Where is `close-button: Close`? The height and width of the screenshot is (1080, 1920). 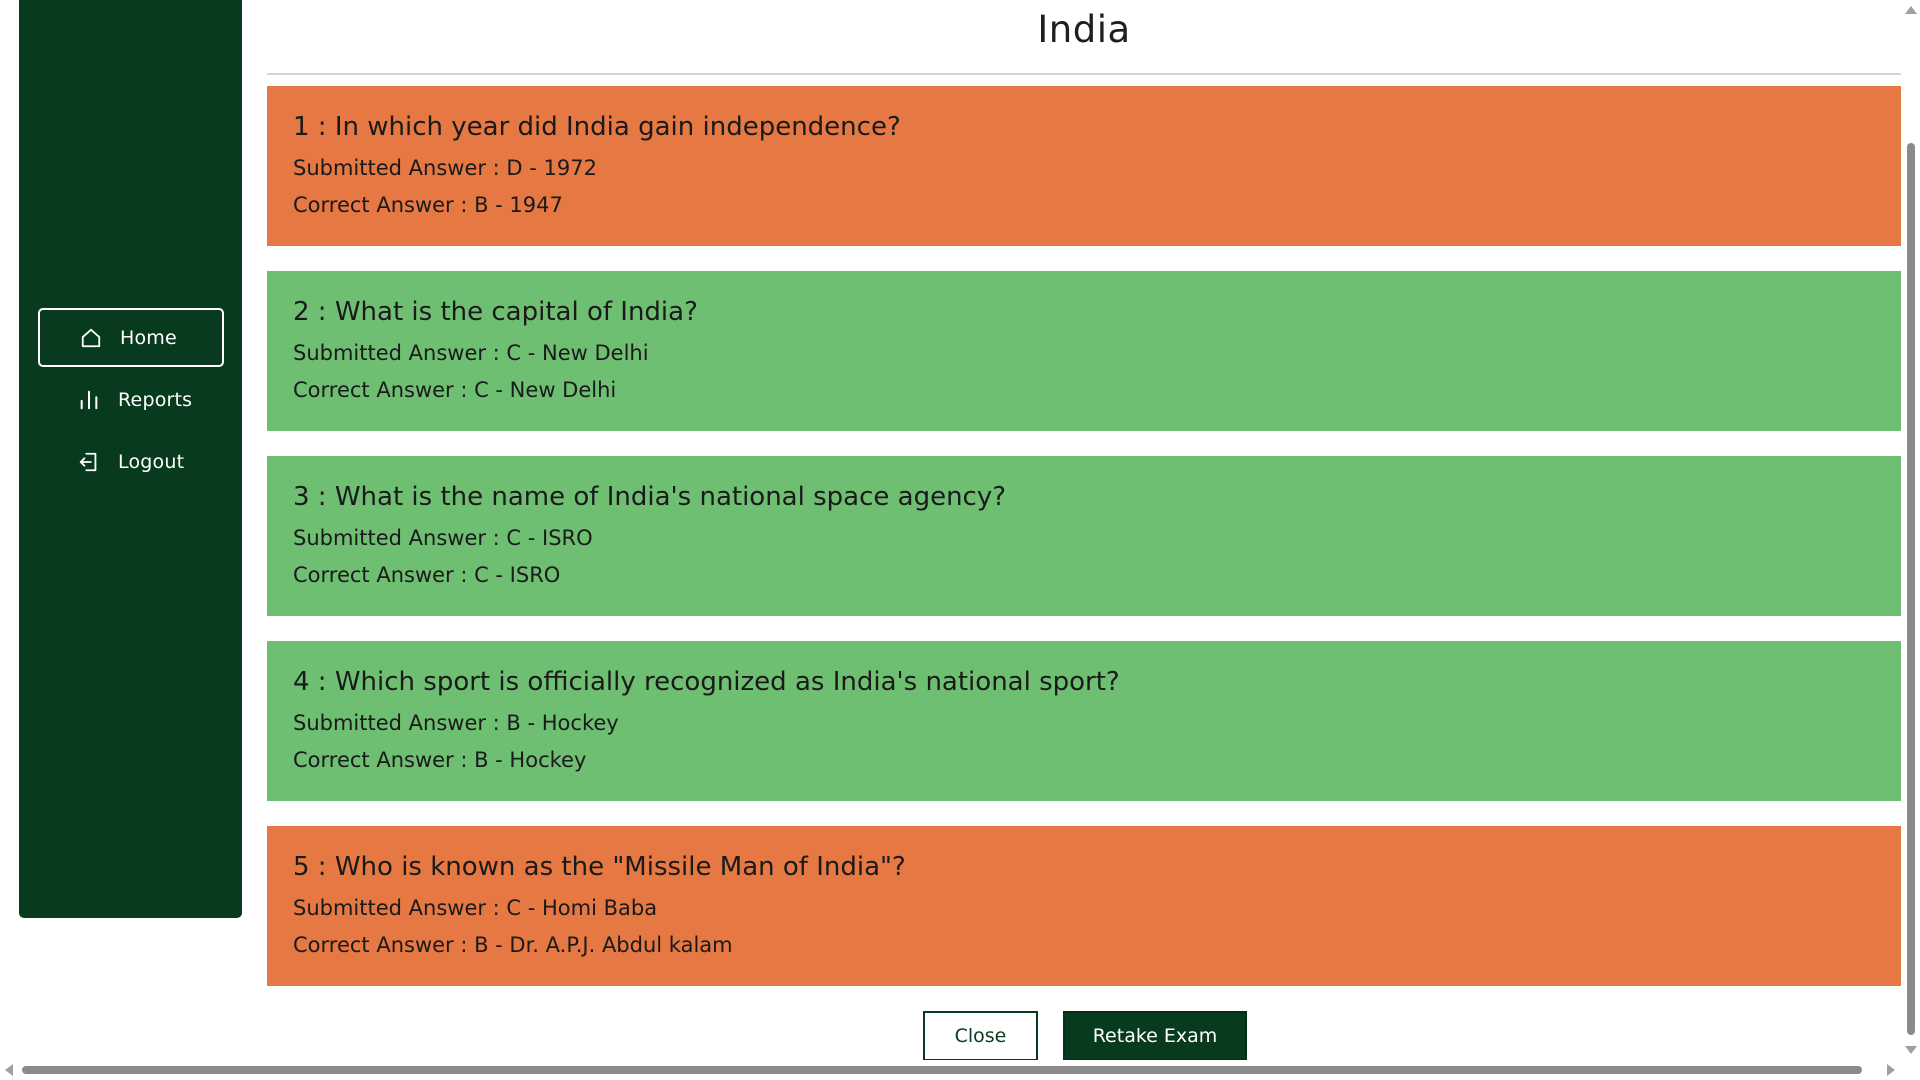
close-button: Close is located at coordinates (980, 1036).